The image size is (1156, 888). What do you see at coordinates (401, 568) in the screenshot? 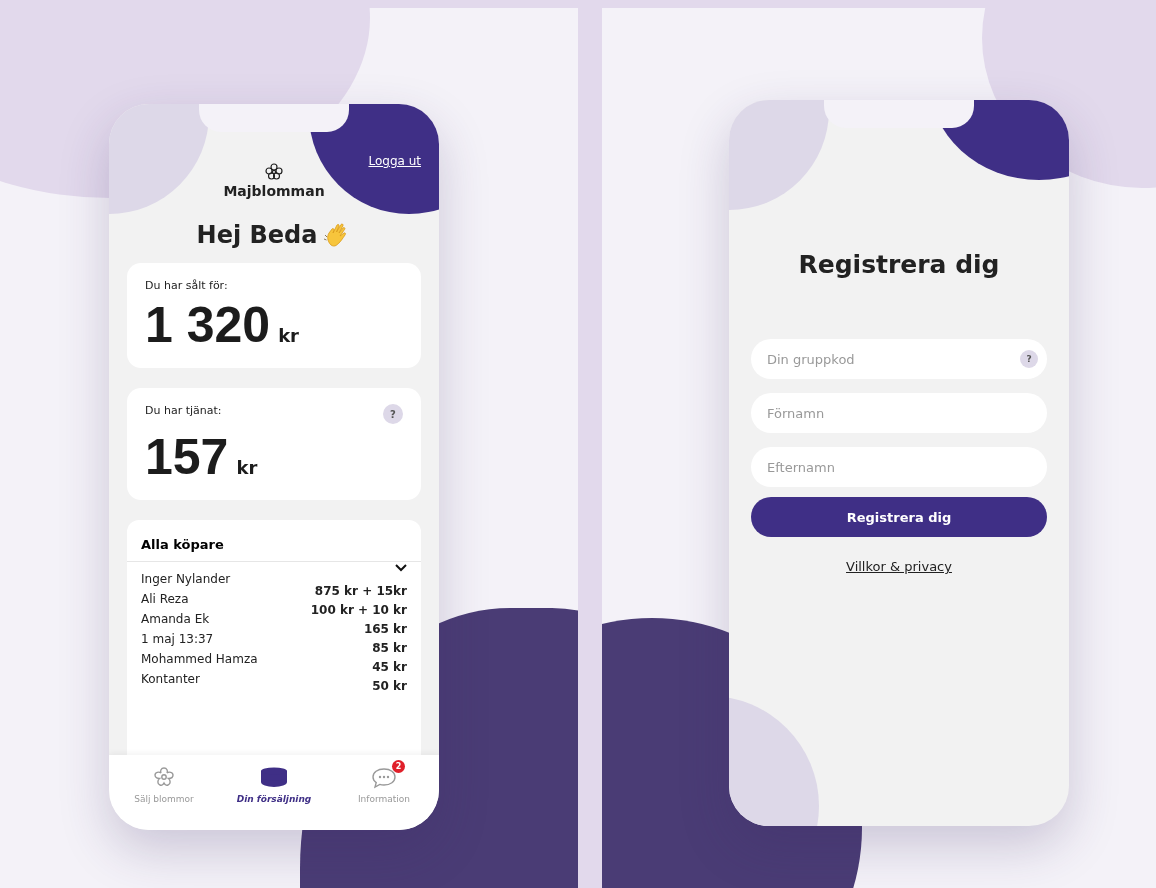
I see `chevron-down-icon` at bounding box center [401, 568].